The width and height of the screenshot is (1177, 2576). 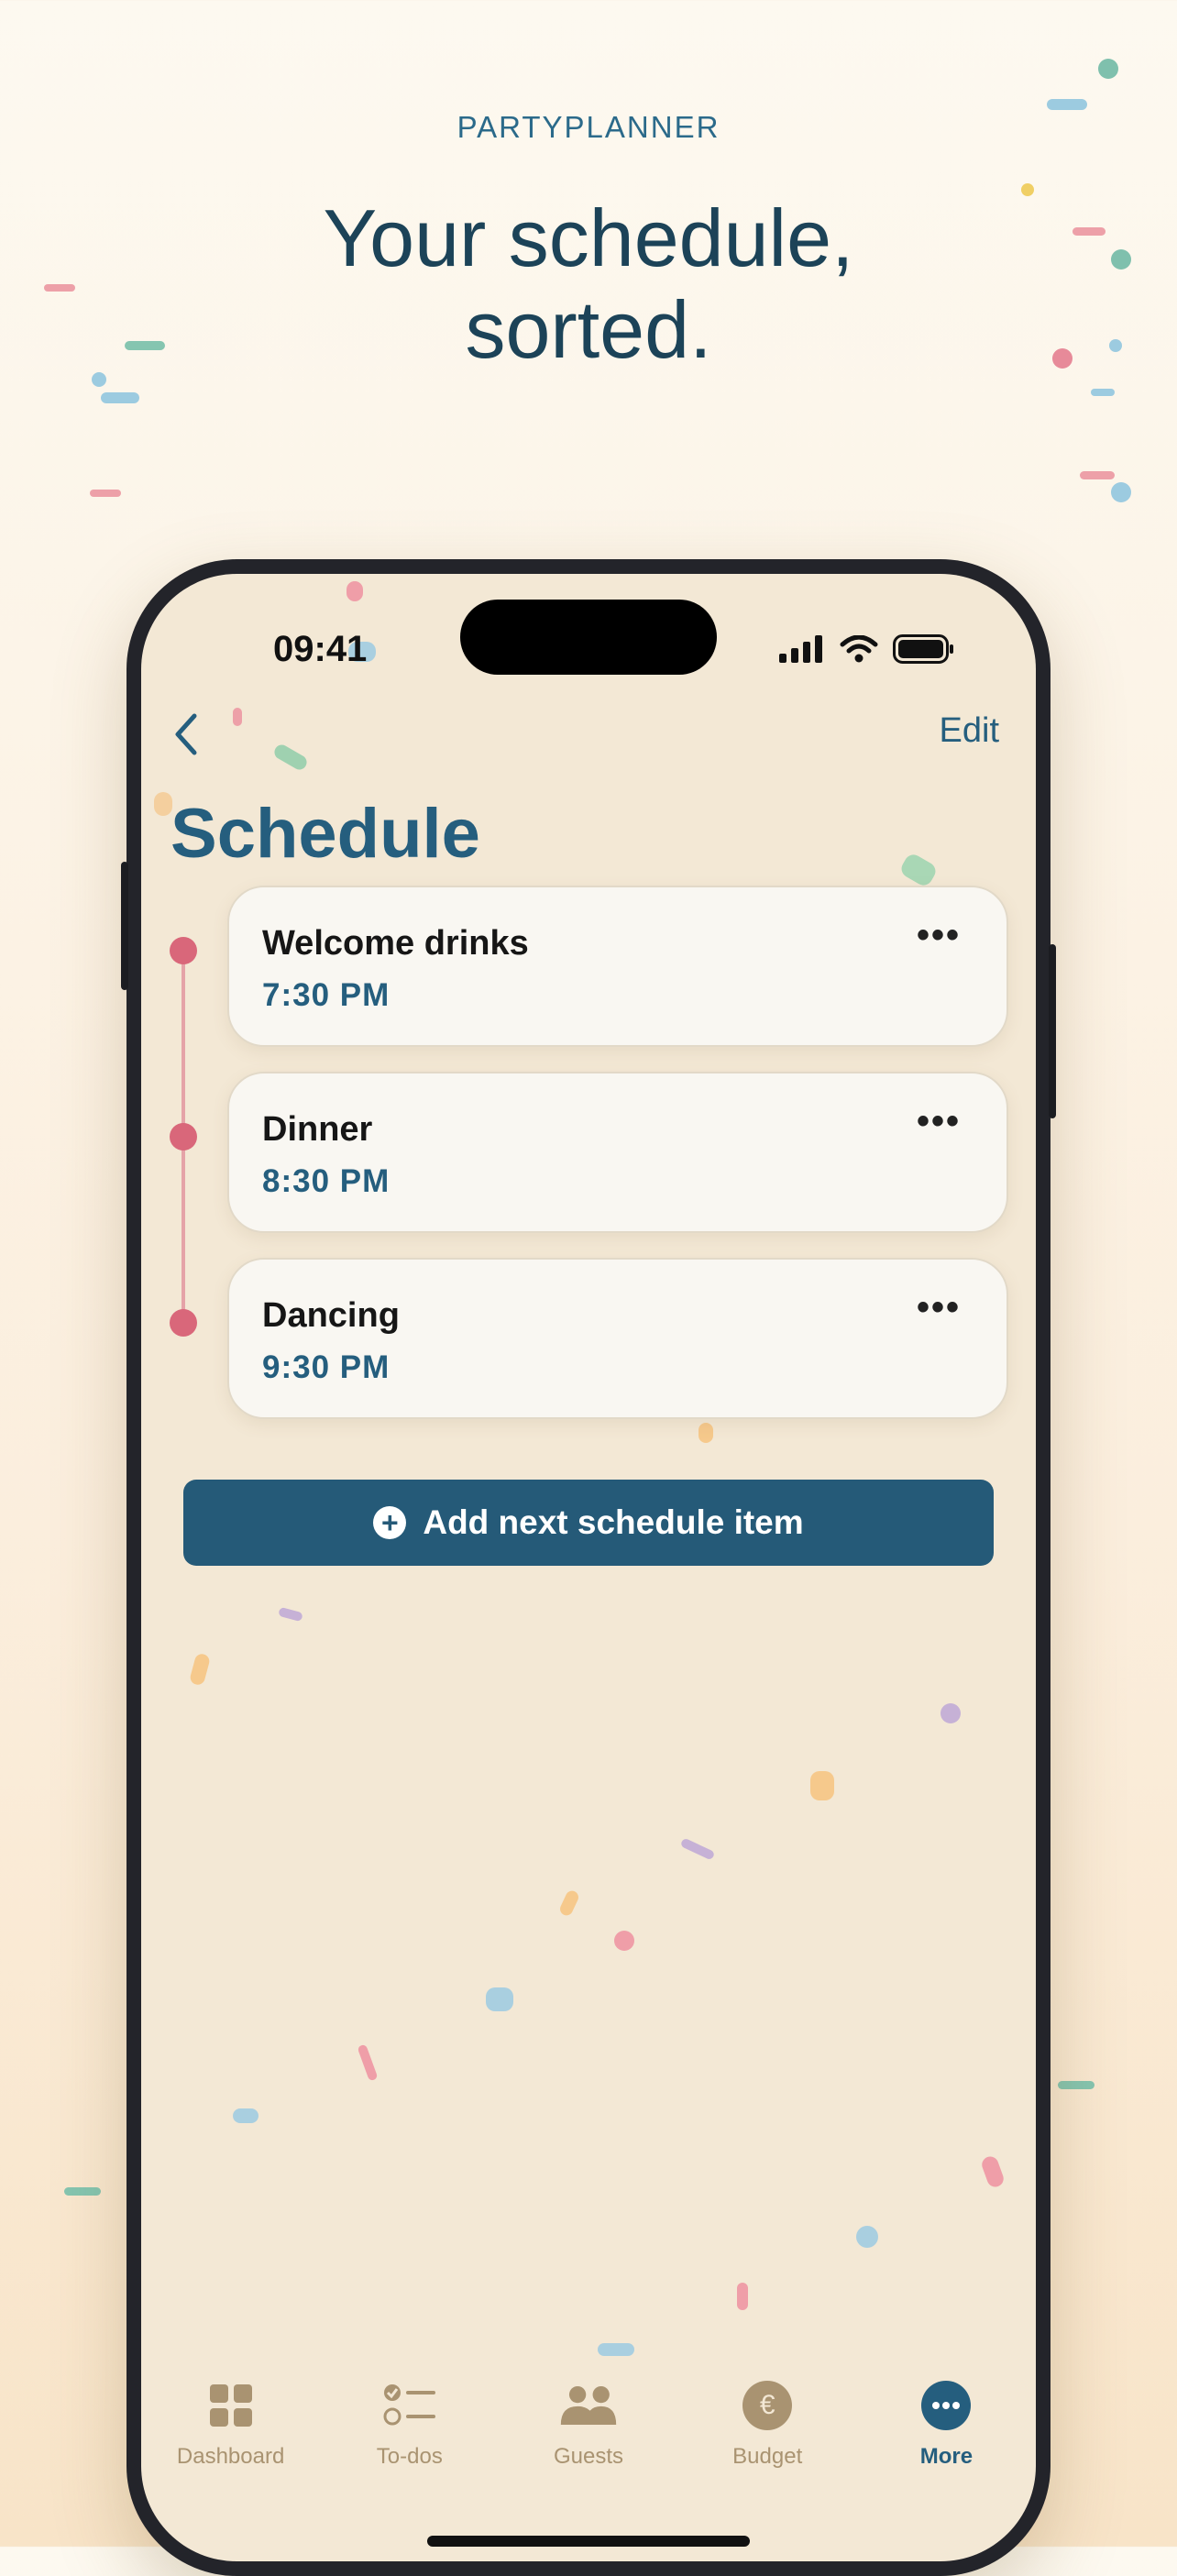 I want to click on schedule-item-time: 9:30 PM, so click(x=326, y=1367).